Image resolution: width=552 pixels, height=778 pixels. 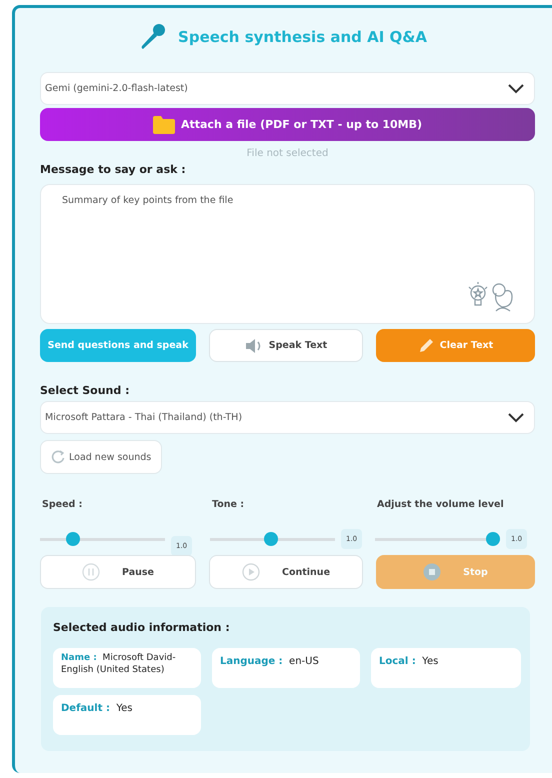 I want to click on slider-label: Speed :, so click(x=61, y=504).